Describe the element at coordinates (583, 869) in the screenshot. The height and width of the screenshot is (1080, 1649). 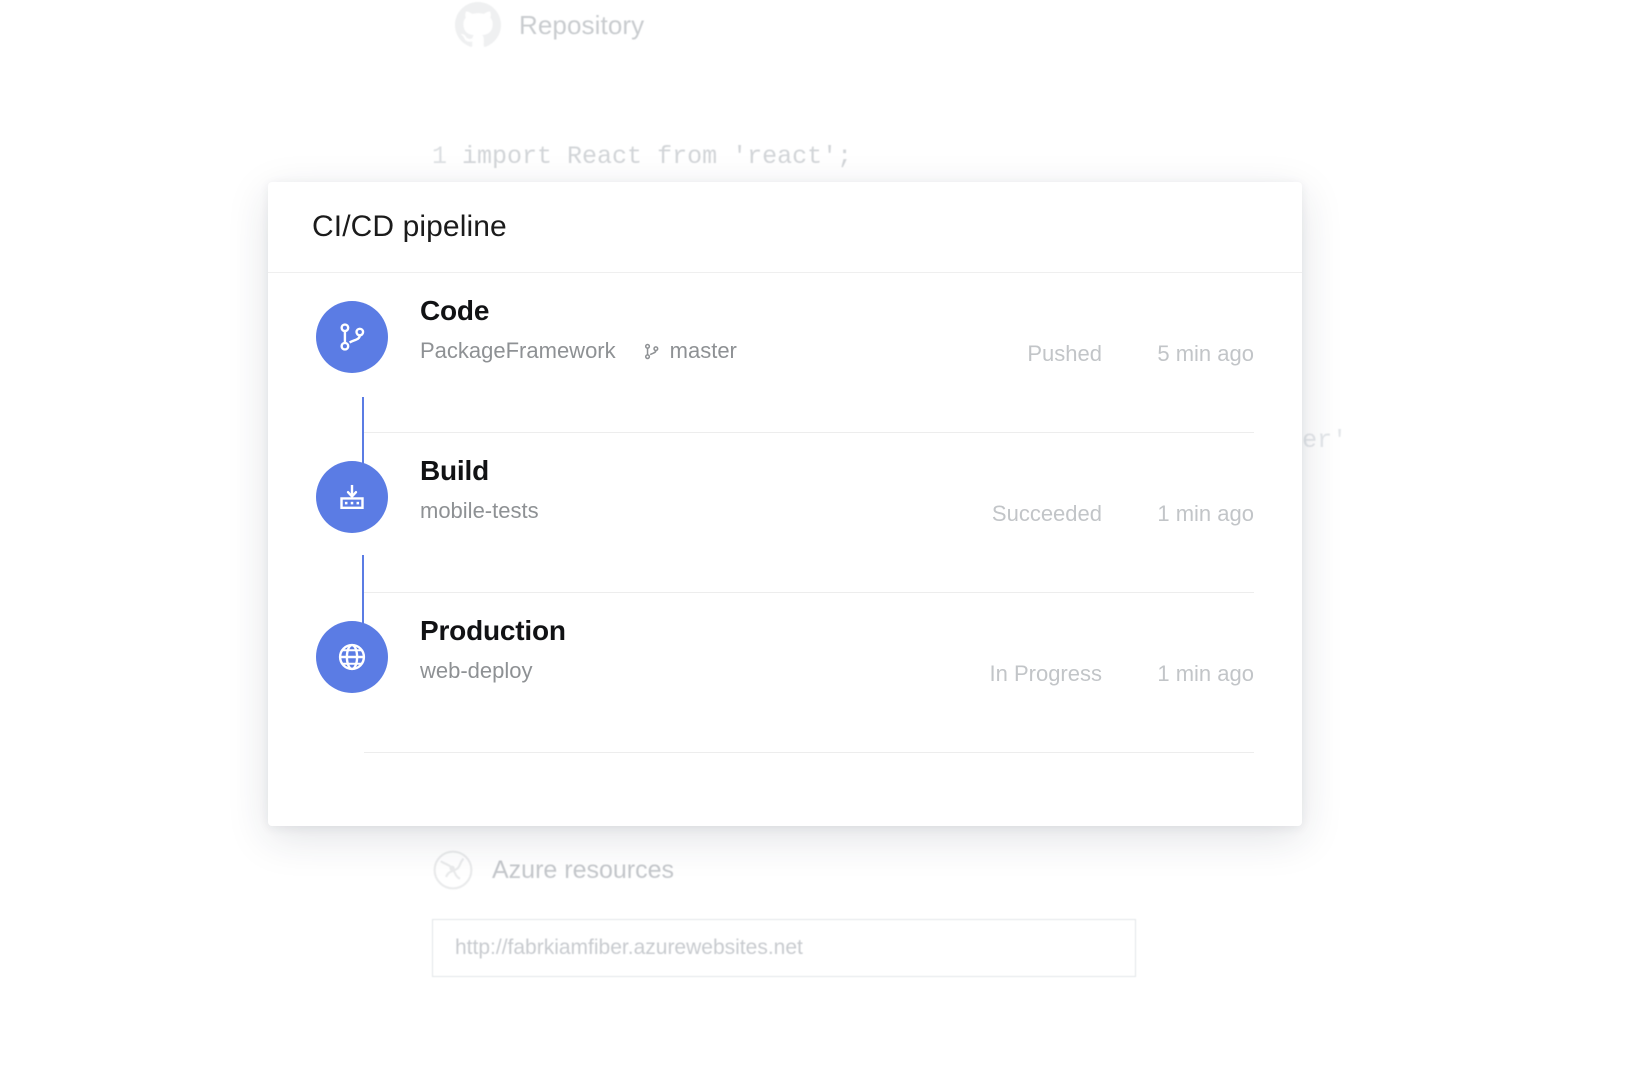
I see `azure-resources-label: Azure resources` at that location.